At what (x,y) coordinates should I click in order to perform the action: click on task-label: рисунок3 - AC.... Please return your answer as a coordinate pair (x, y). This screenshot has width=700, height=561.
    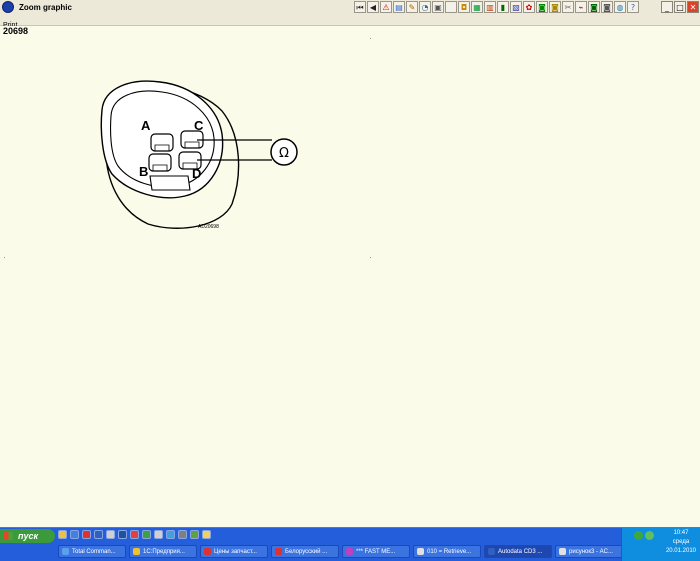
    Looking at the image, I should click on (591, 552).